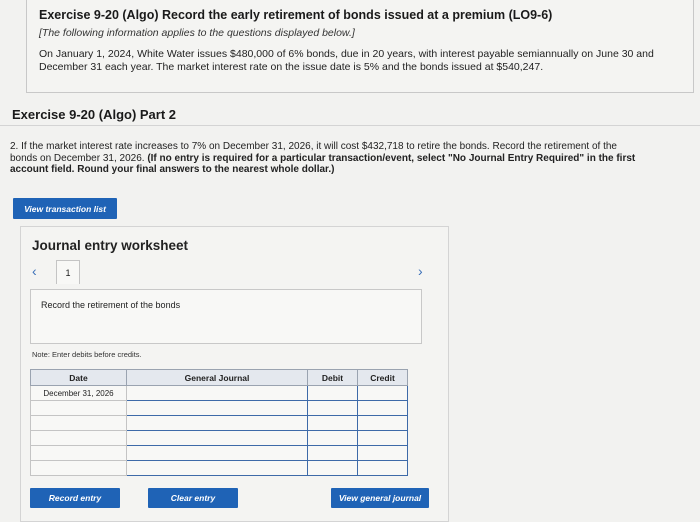  Describe the element at coordinates (420, 271) in the screenshot. I see `chevron-right-icon: ›` at that location.